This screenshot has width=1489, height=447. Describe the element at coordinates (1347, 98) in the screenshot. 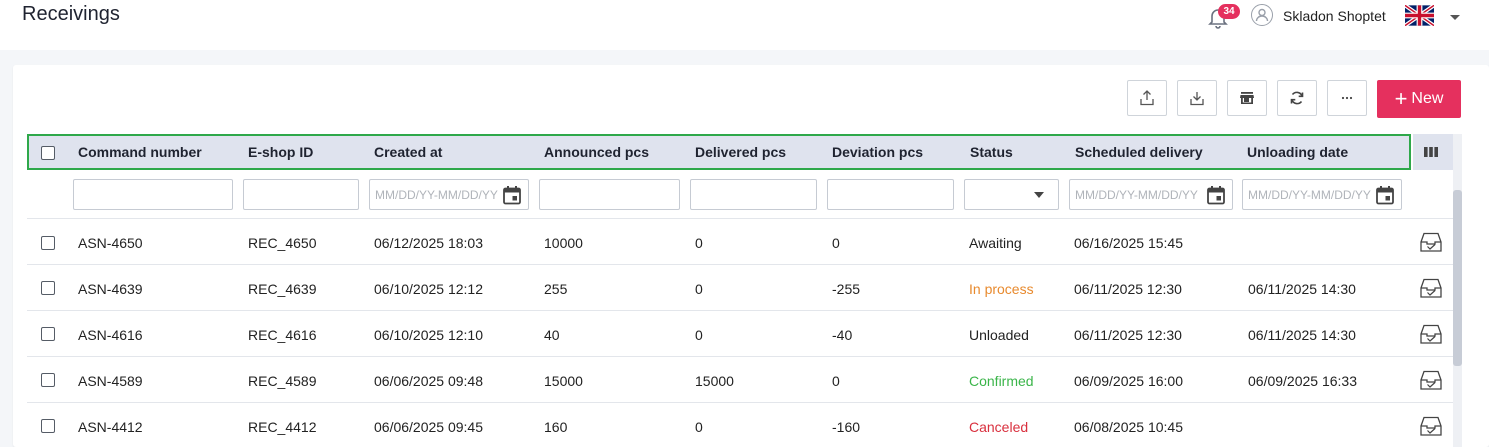

I see `more-options-button` at that location.